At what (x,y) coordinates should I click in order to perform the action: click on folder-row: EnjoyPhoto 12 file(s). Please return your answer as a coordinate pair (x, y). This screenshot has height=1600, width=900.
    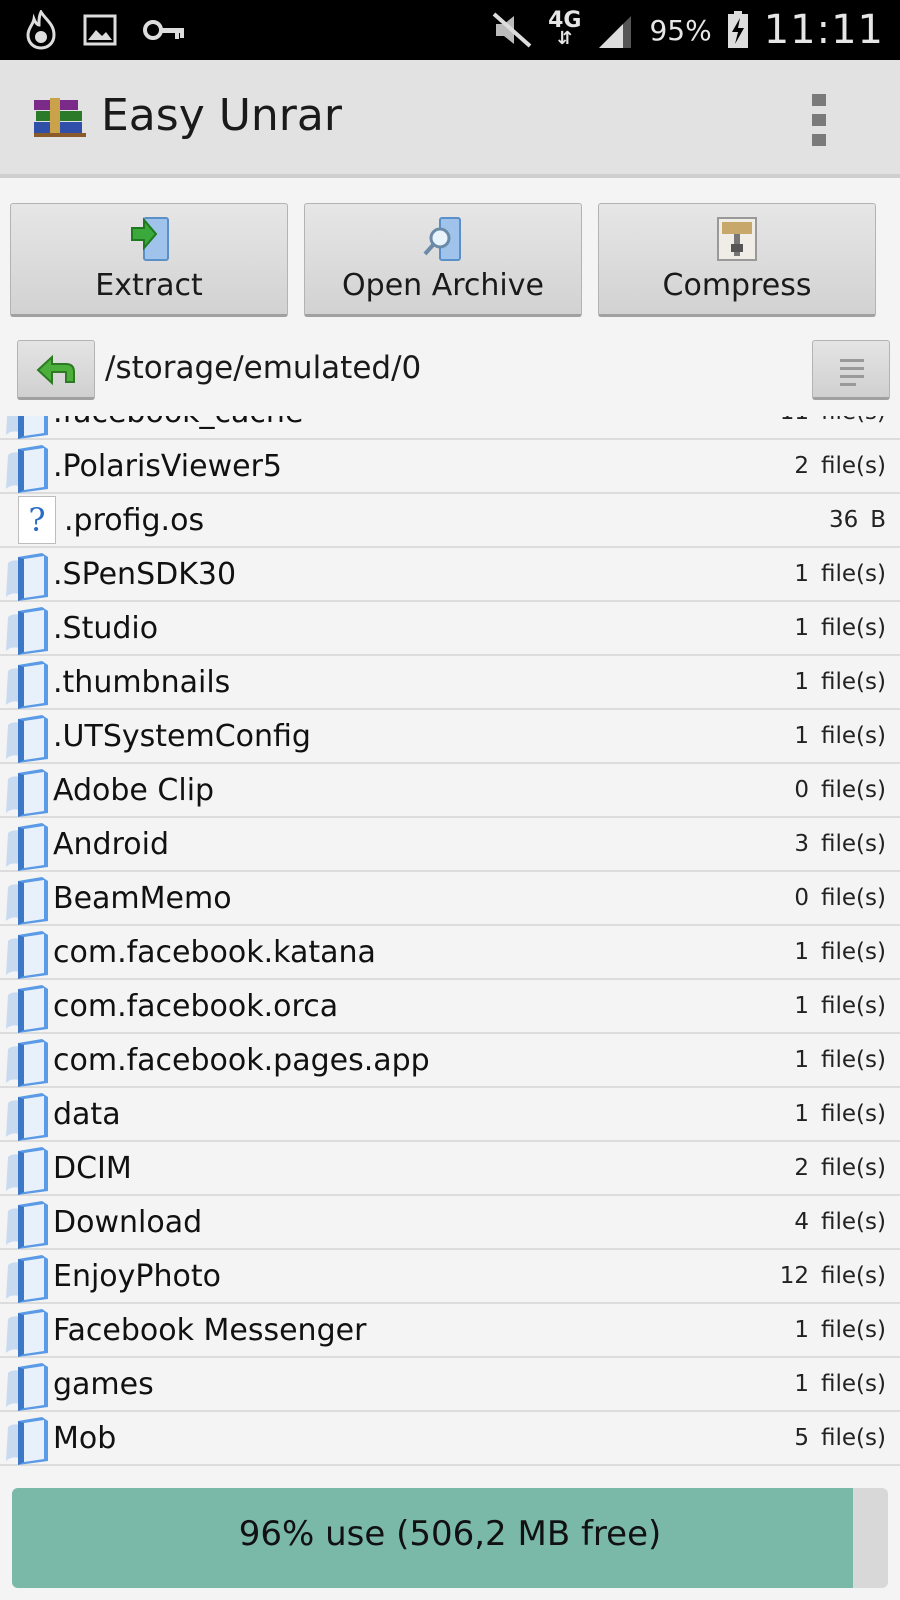
    Looking at the image, I should click on (450, 1277).